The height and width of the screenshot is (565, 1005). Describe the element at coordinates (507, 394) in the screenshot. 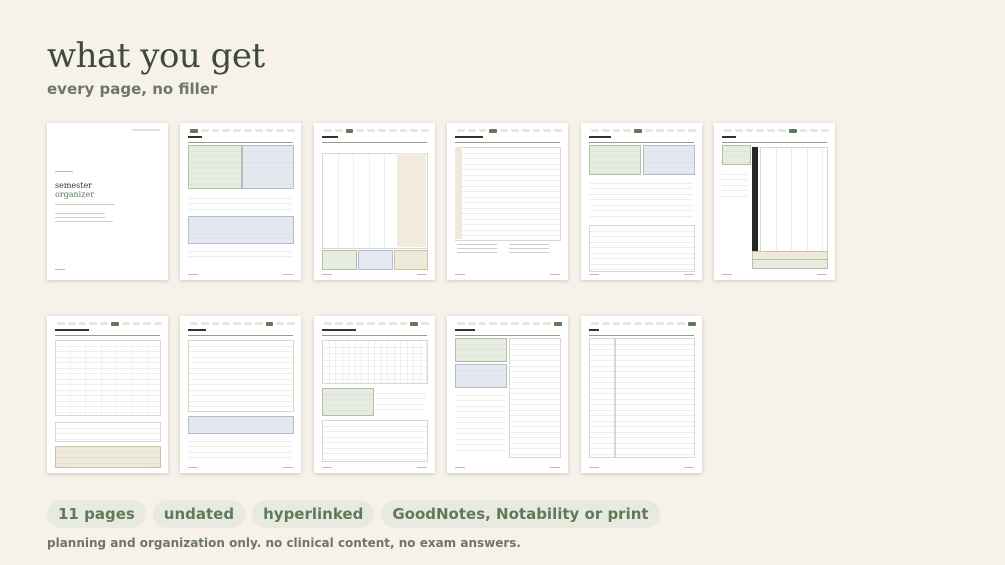

I see `page-thumbnail-sunday-reset` at that location.